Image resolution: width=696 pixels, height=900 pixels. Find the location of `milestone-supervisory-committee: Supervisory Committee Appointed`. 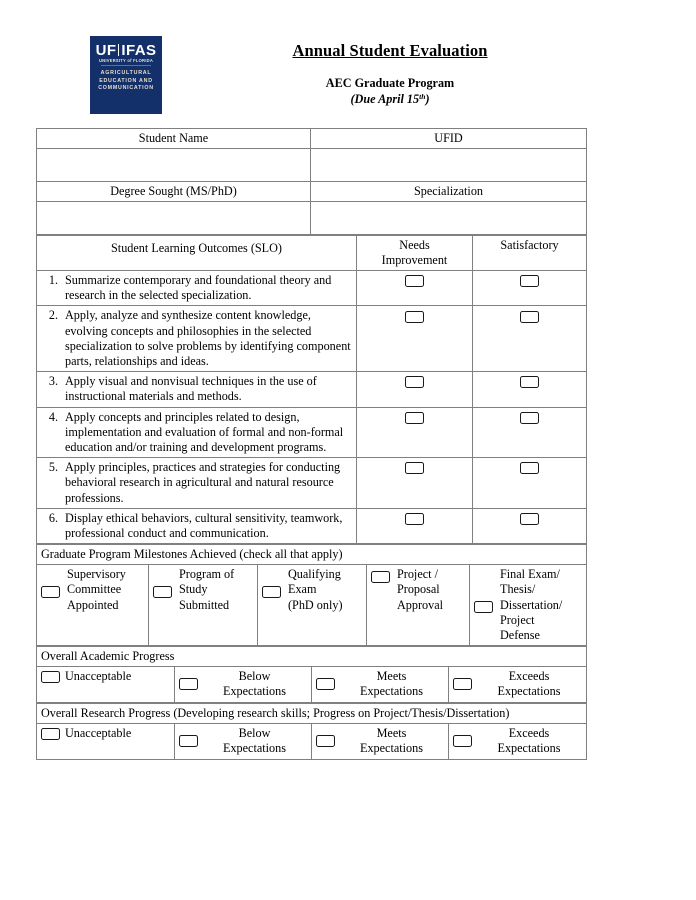

milestone-supervisory-committee: Supervisory Committee Appointed is located at coordinates (92, 605).